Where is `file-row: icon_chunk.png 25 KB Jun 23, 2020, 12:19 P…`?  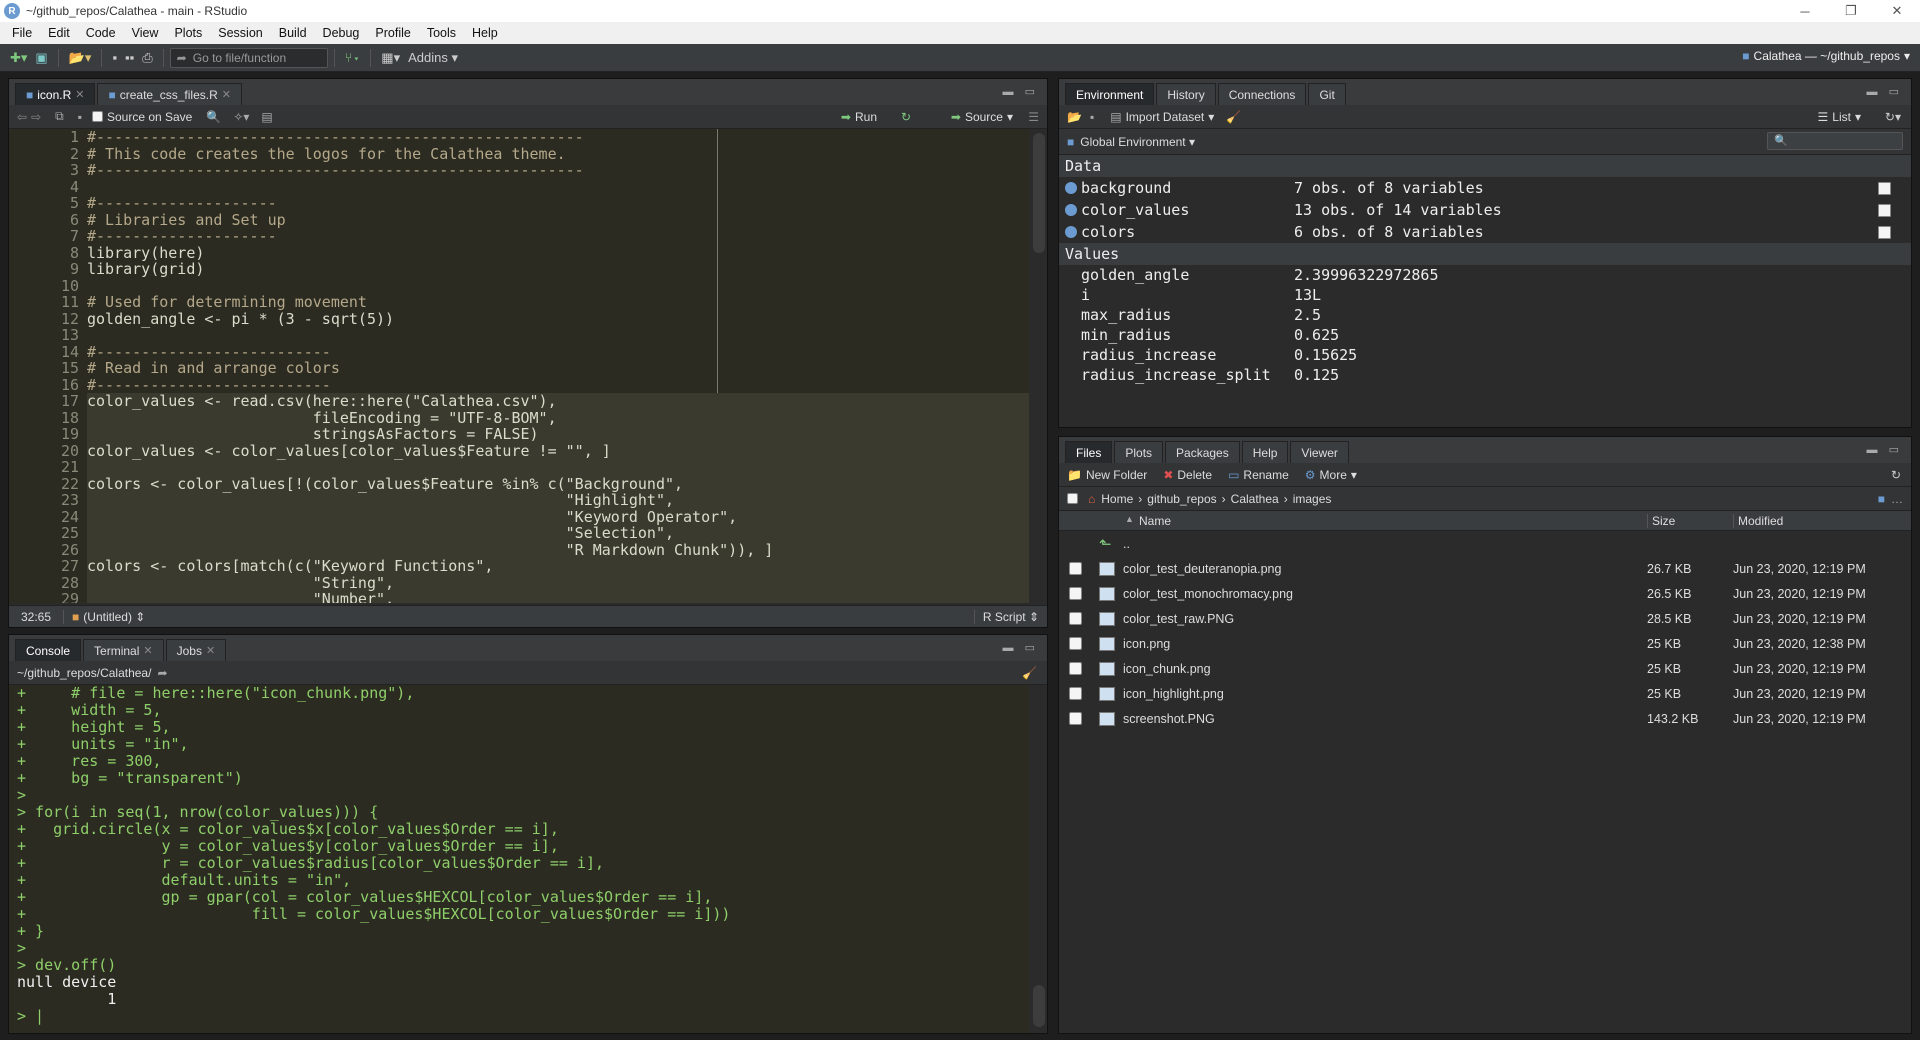 file-row: icon_chunk.png 25 KB Jun 23, 2020, 12:19 P… is located at coordinates (1485, 668).